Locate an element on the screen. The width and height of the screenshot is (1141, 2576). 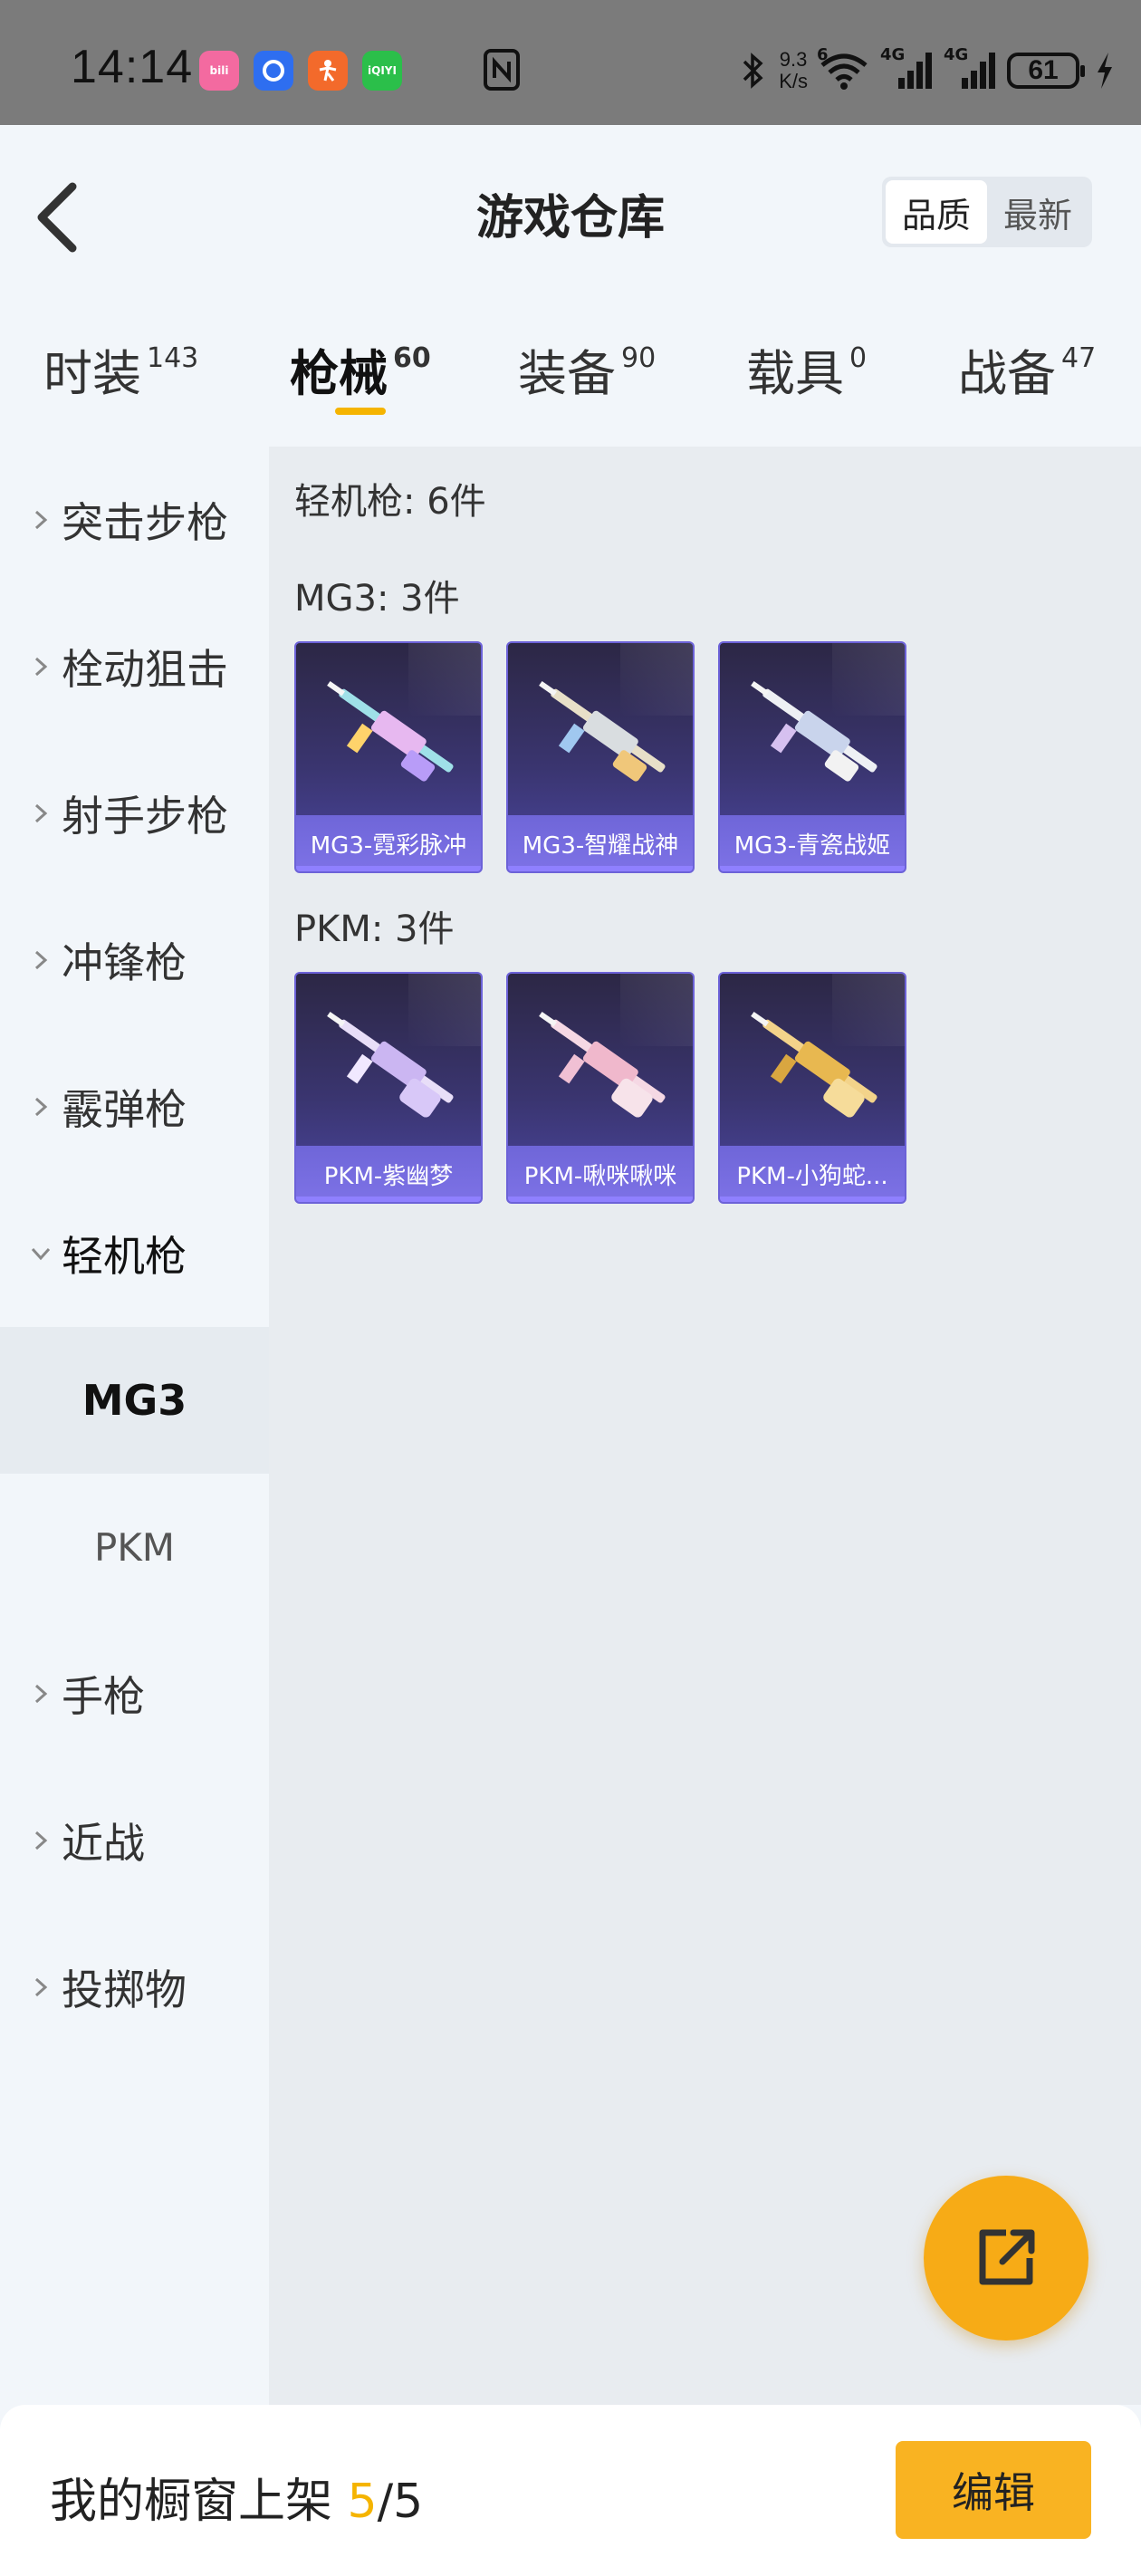
page-header: 游戏仓库 品质 最新 is located at coordinates (570, 211).